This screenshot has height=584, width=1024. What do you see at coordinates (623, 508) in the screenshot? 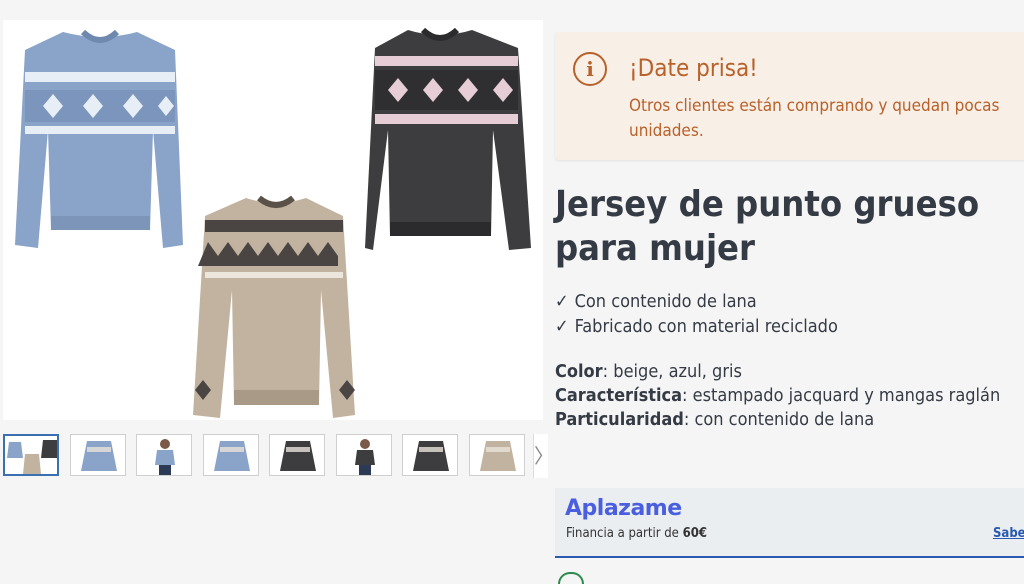
I see `aplazame-logo: Aplazame` at bounding box center [623, 508].